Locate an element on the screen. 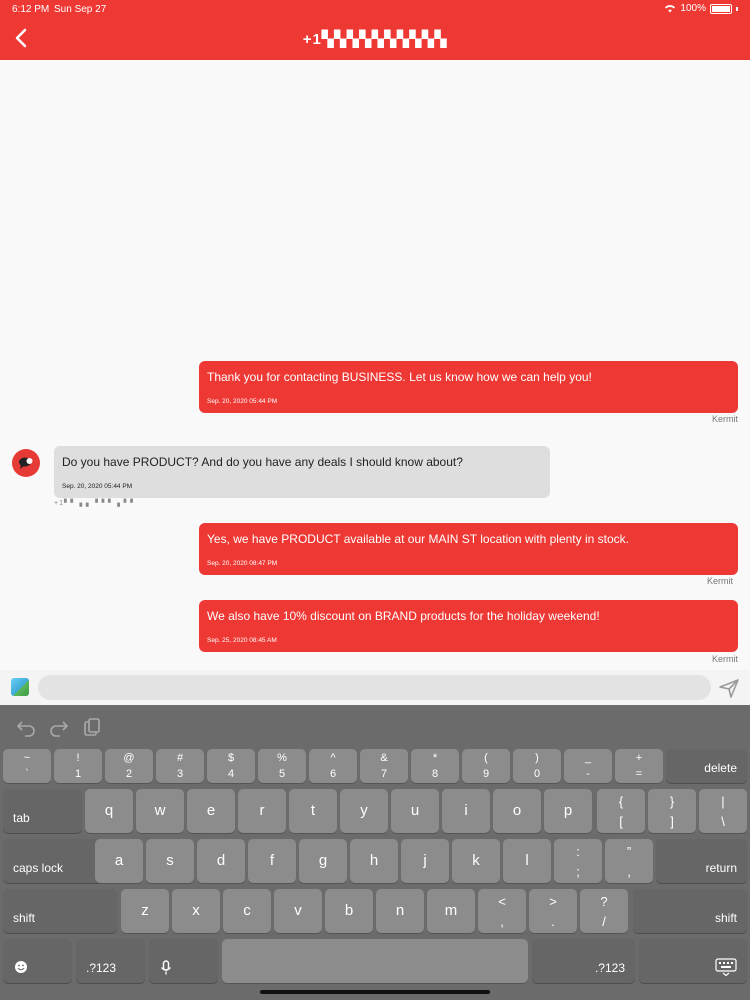 The width and height of the screenshot is (750, 1000). send-button is located at coordinates (729, 688).